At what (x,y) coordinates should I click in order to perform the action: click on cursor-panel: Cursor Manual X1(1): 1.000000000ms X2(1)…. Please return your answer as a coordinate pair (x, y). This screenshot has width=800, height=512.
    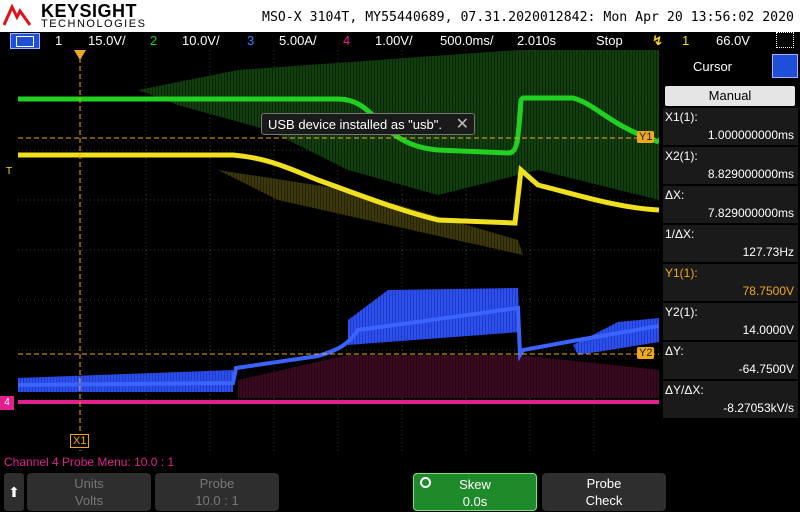
    Looking at the image, I should click on (730, 250).